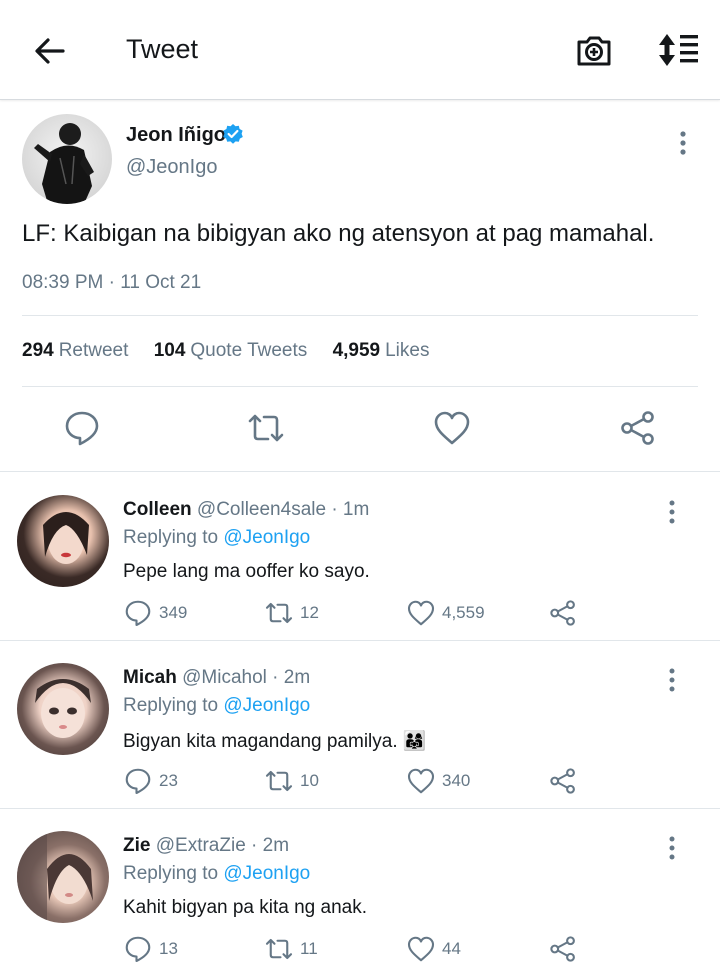 The height and width of the screenshot is (979, 720). What do you see at coordinates (173, 612) in the screenshot?
I see `reply-count: 349` at bounding box center [173, 612].